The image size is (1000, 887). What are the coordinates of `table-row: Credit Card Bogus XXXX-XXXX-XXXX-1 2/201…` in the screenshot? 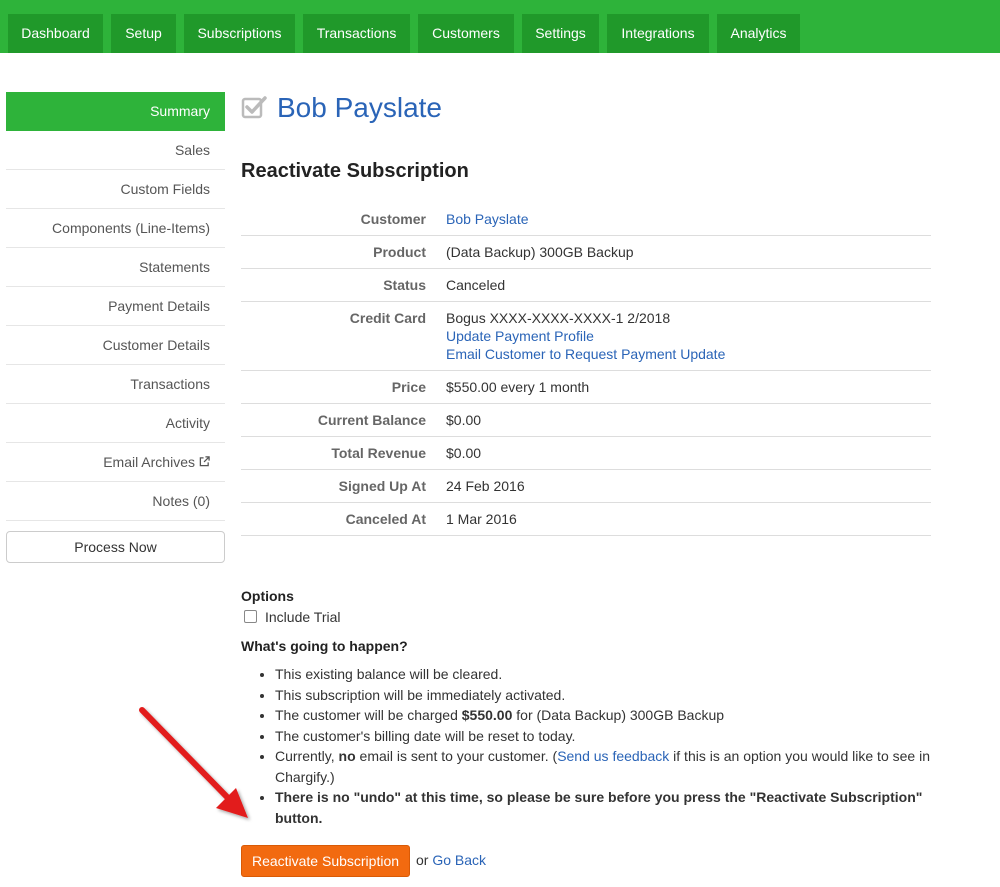 It's located at (586, 336).